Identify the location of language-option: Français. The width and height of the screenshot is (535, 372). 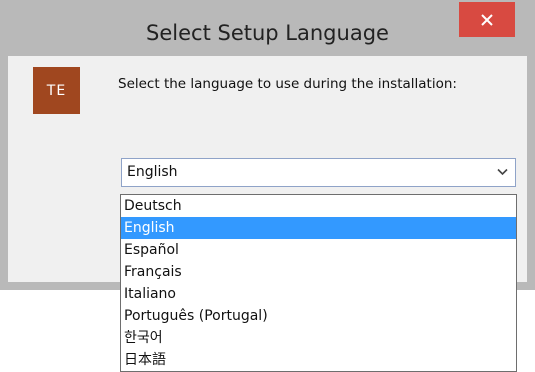
(318, 272).